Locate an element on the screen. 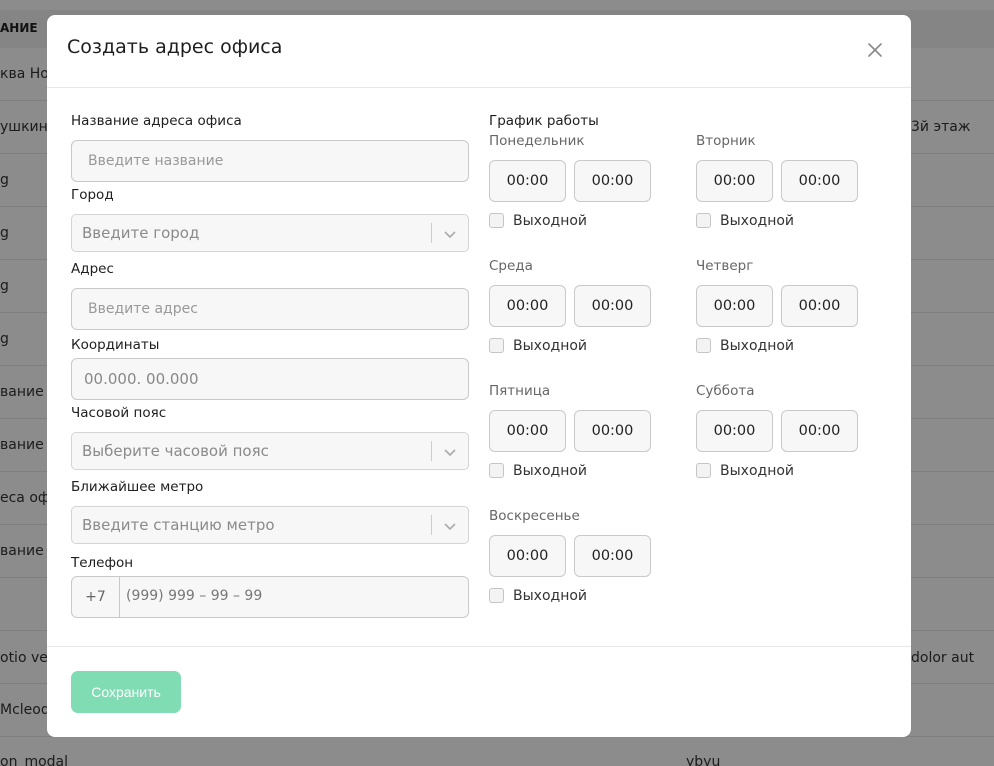 Image resolution: width=994 pixels, height=766 pixels. phone-placeholder: (999) 999 – 99 – 99 is located at coordinates (194, 596).